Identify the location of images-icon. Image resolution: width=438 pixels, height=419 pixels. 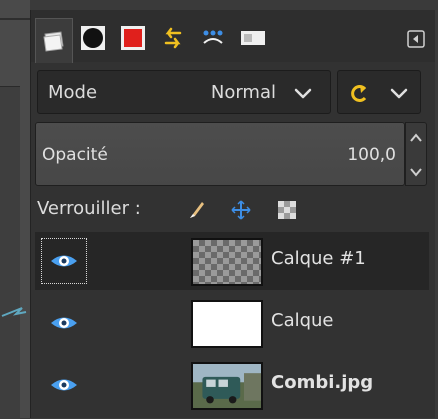
(253, 38).